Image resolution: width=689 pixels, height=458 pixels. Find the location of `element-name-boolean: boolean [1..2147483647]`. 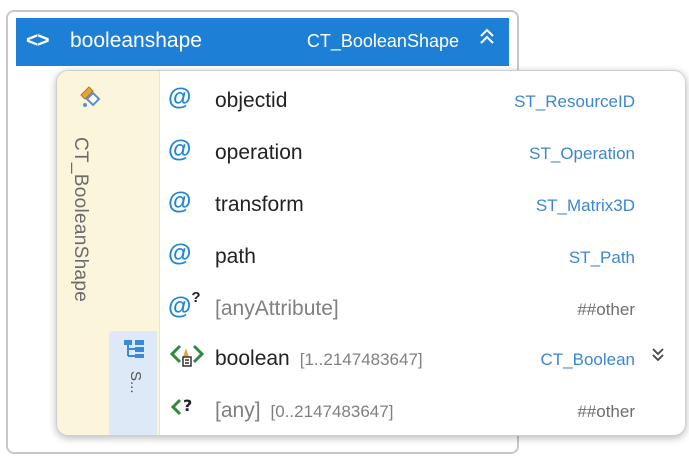

element-name-boolean: boolean [1..2147483647] is located at coordinates (319, 358).